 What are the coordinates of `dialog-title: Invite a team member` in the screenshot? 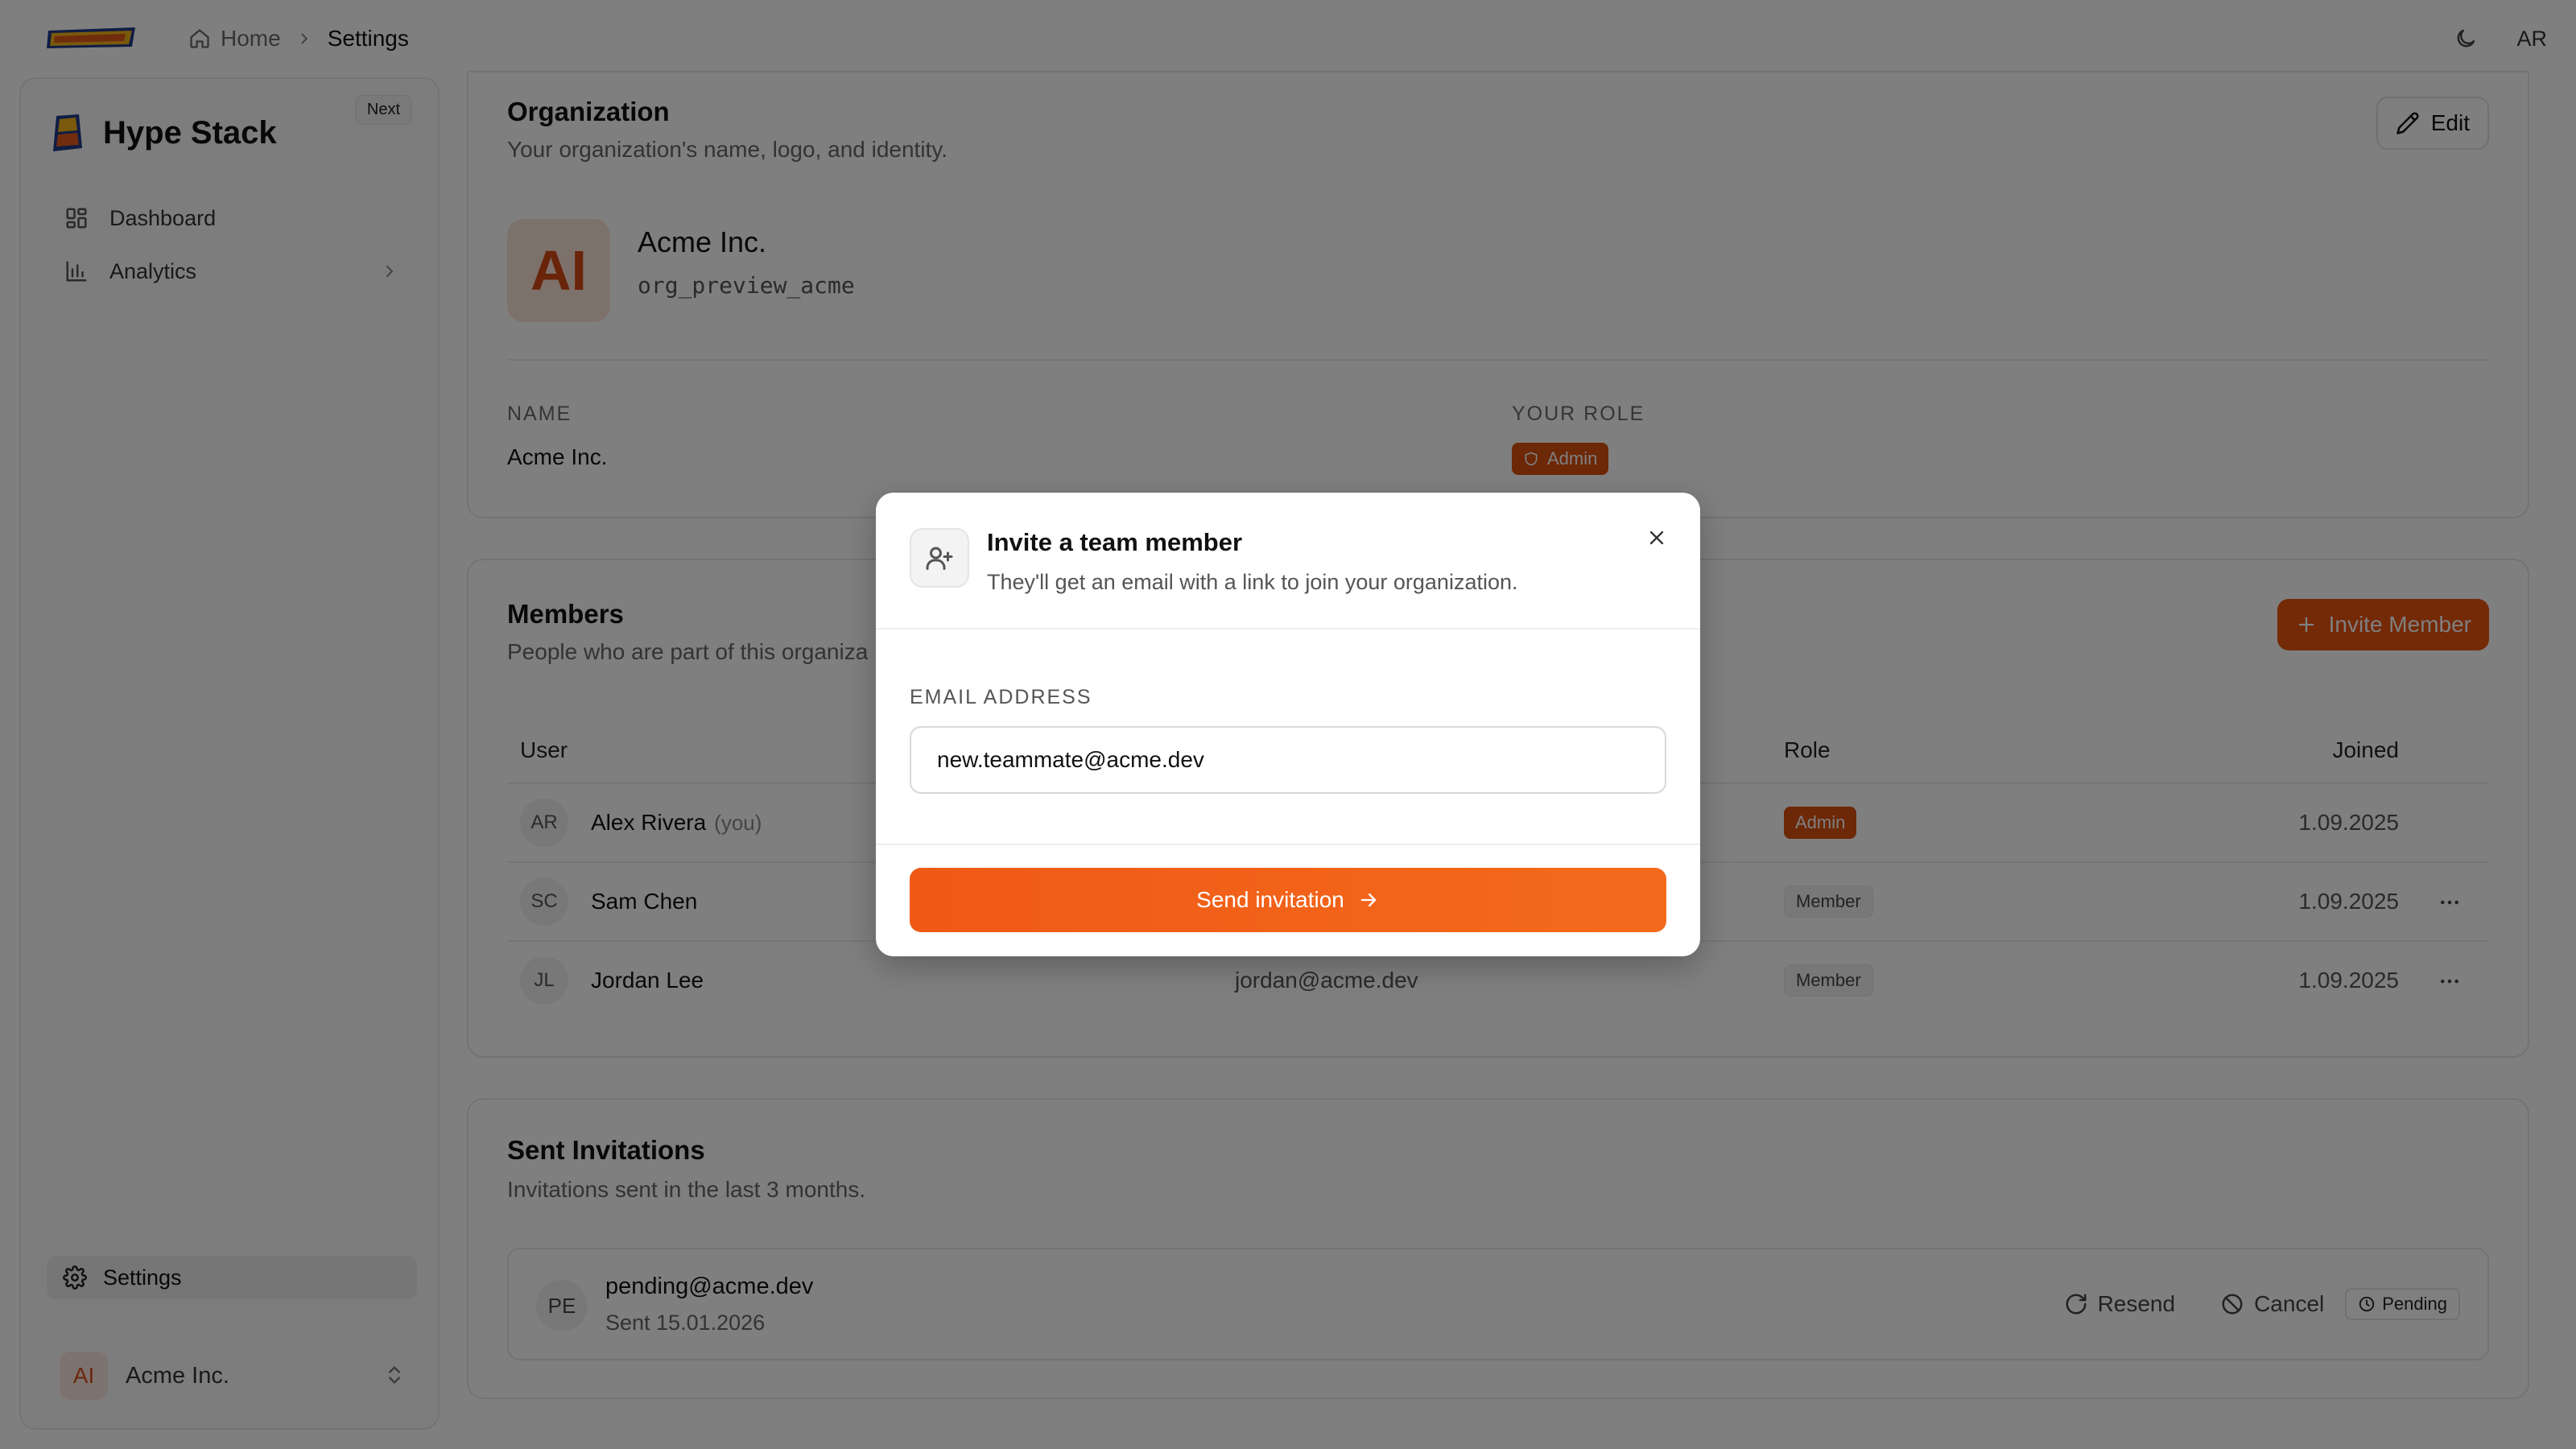 It's located at (1115, 542).